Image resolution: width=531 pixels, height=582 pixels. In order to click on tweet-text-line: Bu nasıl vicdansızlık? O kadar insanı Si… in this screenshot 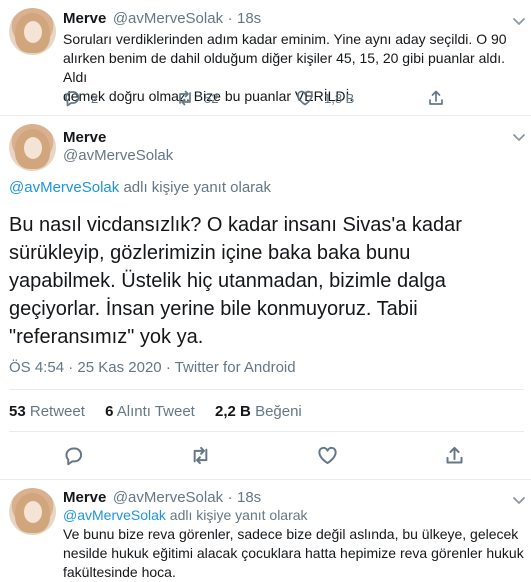, I will do `click(235, 225)`.